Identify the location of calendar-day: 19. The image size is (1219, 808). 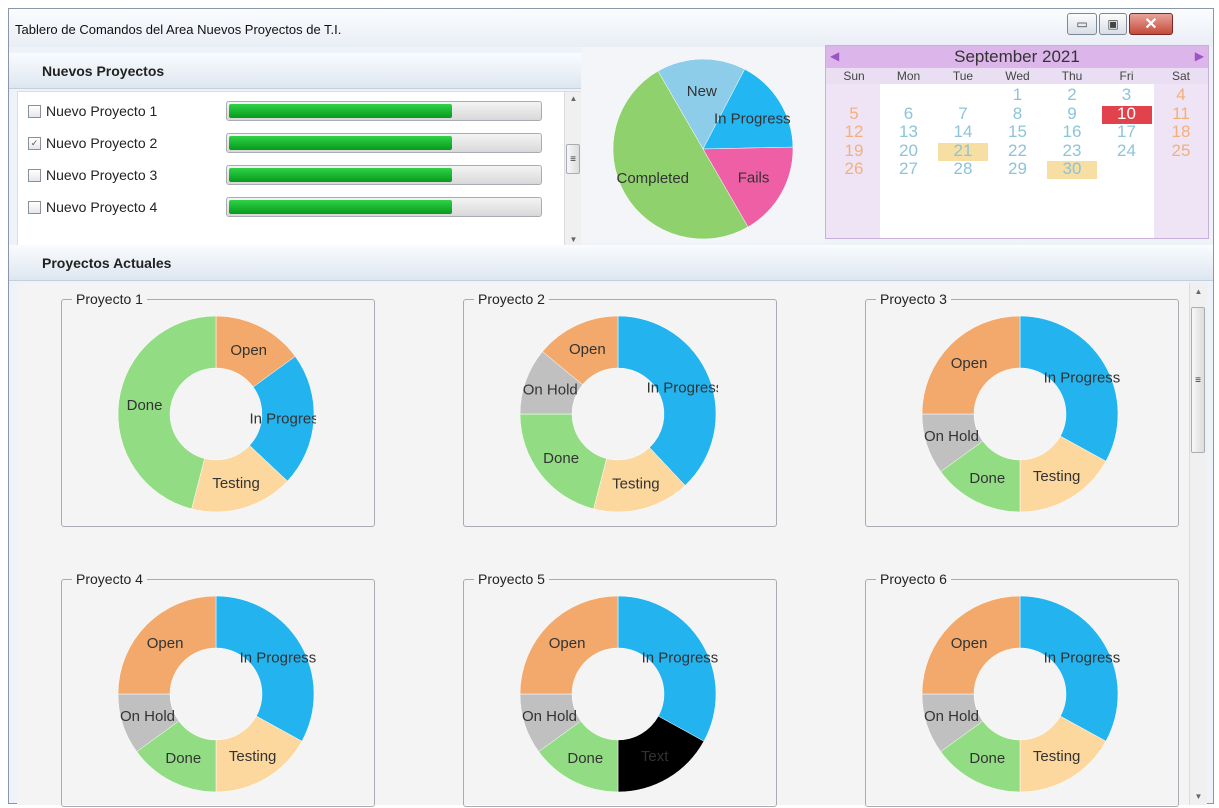
(854, 150).